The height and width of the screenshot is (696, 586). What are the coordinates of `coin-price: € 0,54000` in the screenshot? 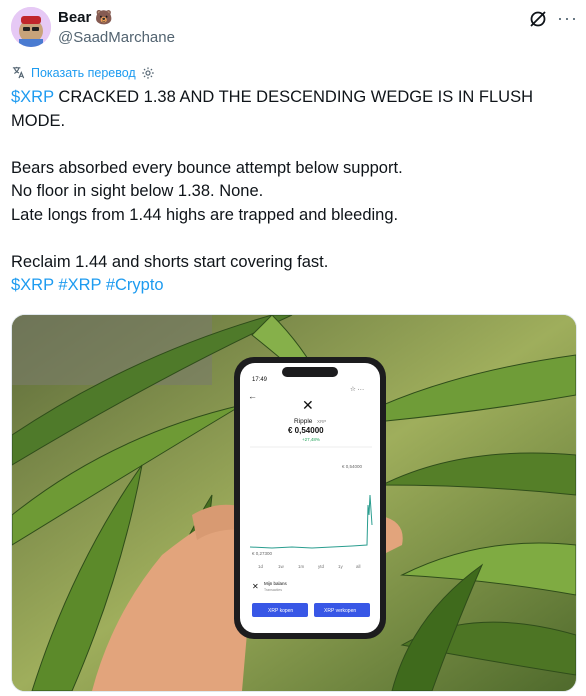 It's located at (306, 430).